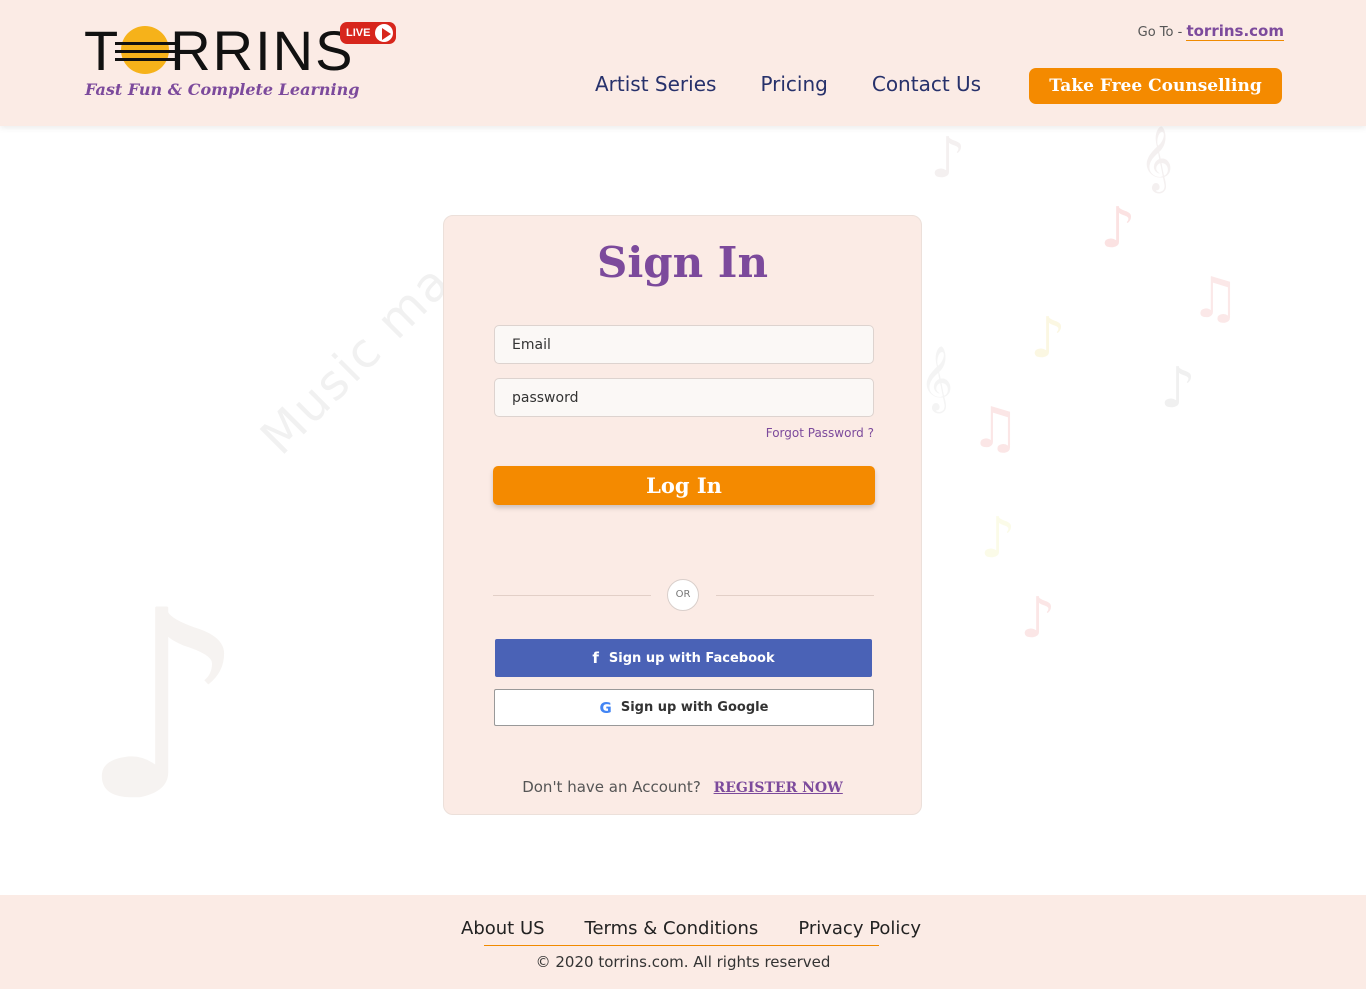 The width and height of the screenshot is (1366, 989). What do you see at coordinates (605, 707) in the screenshot?
I see `google-icon: G` at bounding box center [605, 707].